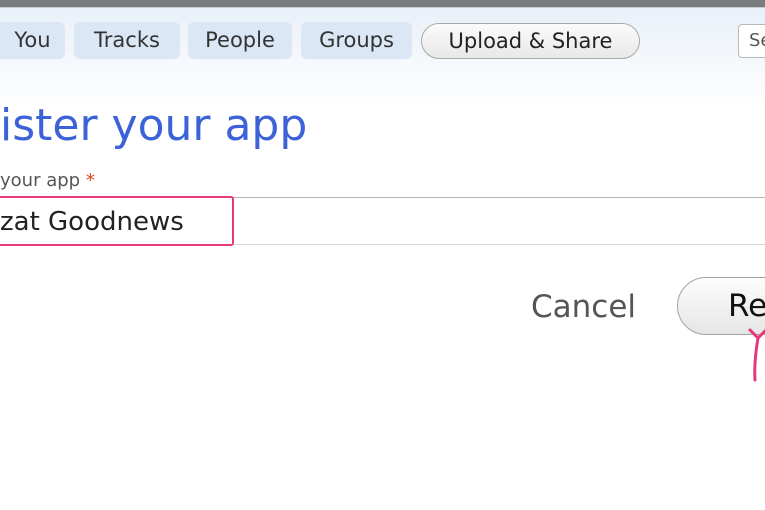  I want to click on arrow-head-right, so click(760, 334).